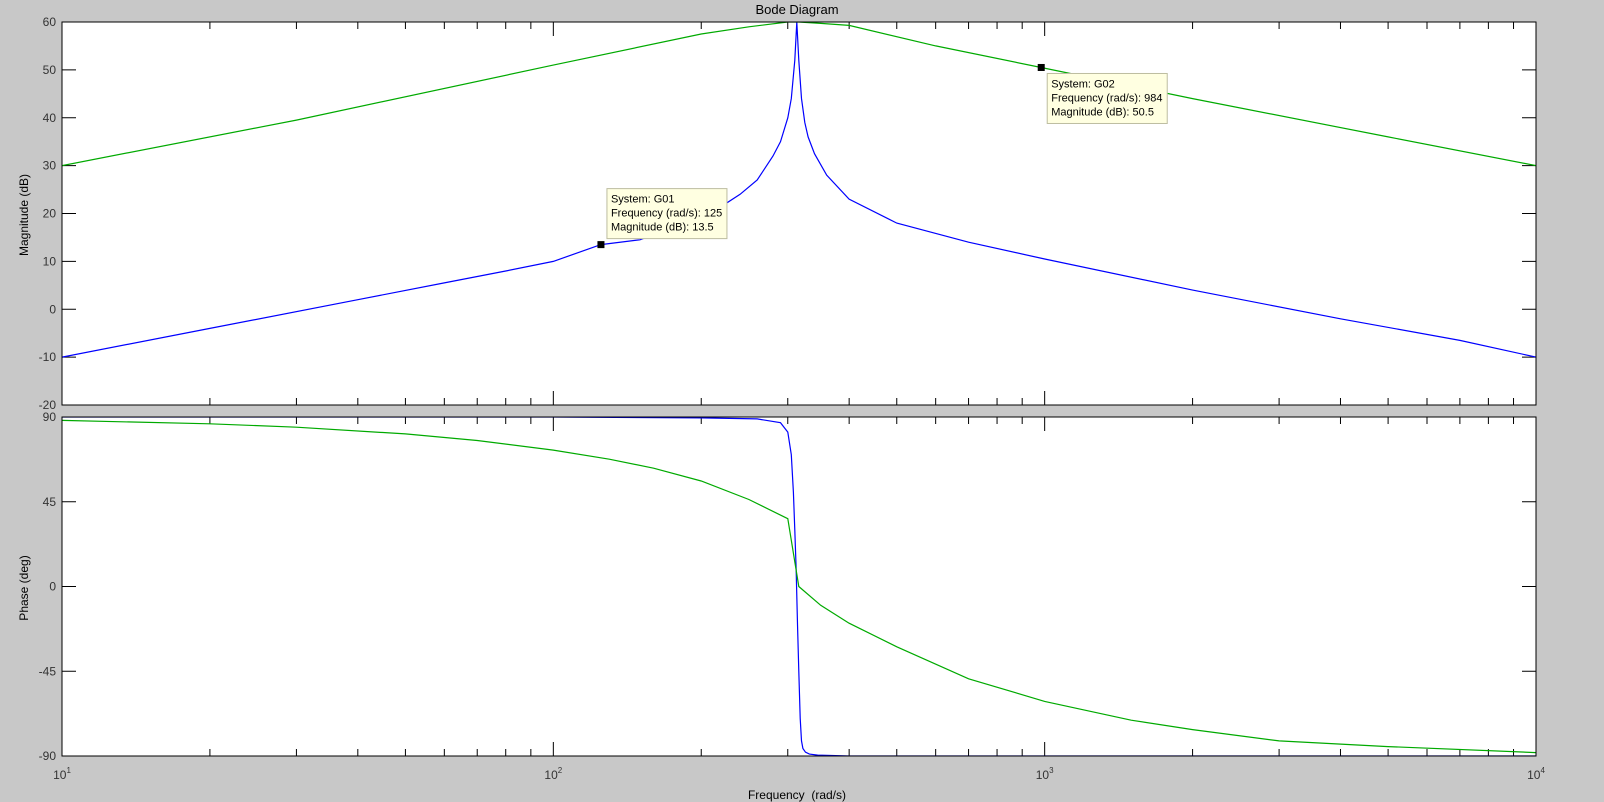 The width and height of the screenshot is (1604, 802). Describe the element at coordinates (662, 228) in the screenshot. I see `datatip-text: Magnitude (dB): 13.5` at that location.